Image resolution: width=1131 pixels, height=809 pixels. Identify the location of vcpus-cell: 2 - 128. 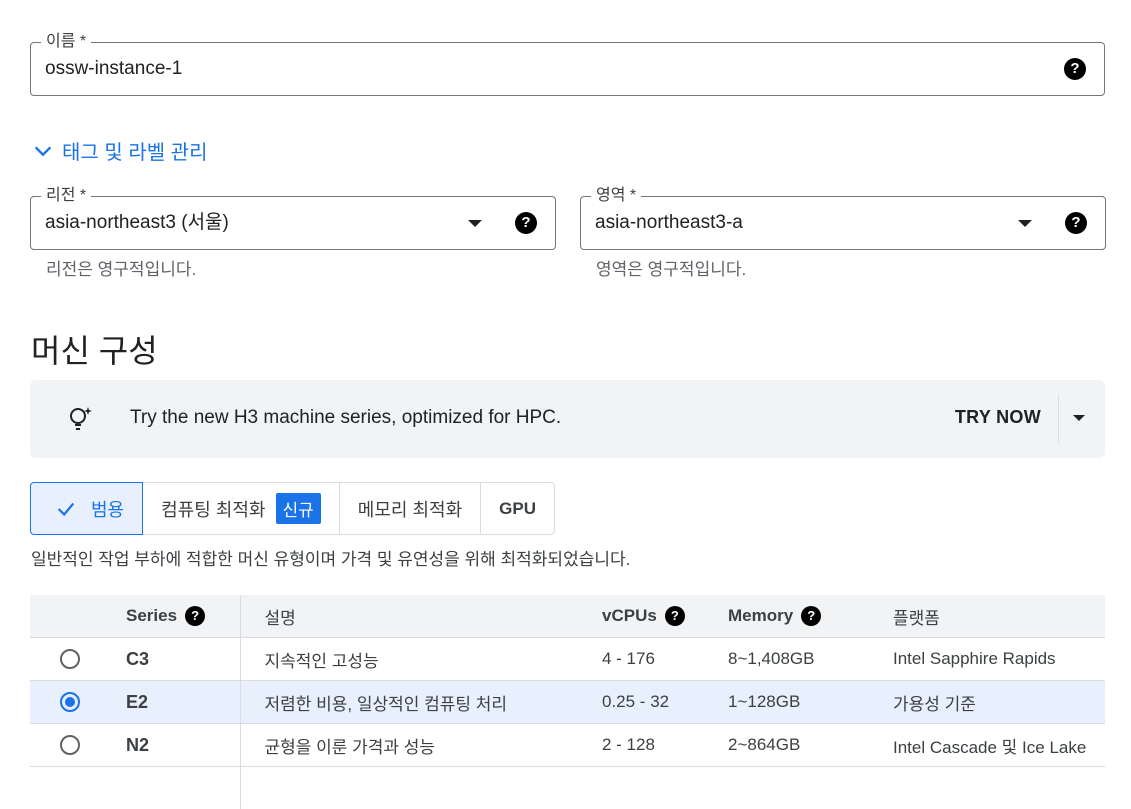
(657, 745).